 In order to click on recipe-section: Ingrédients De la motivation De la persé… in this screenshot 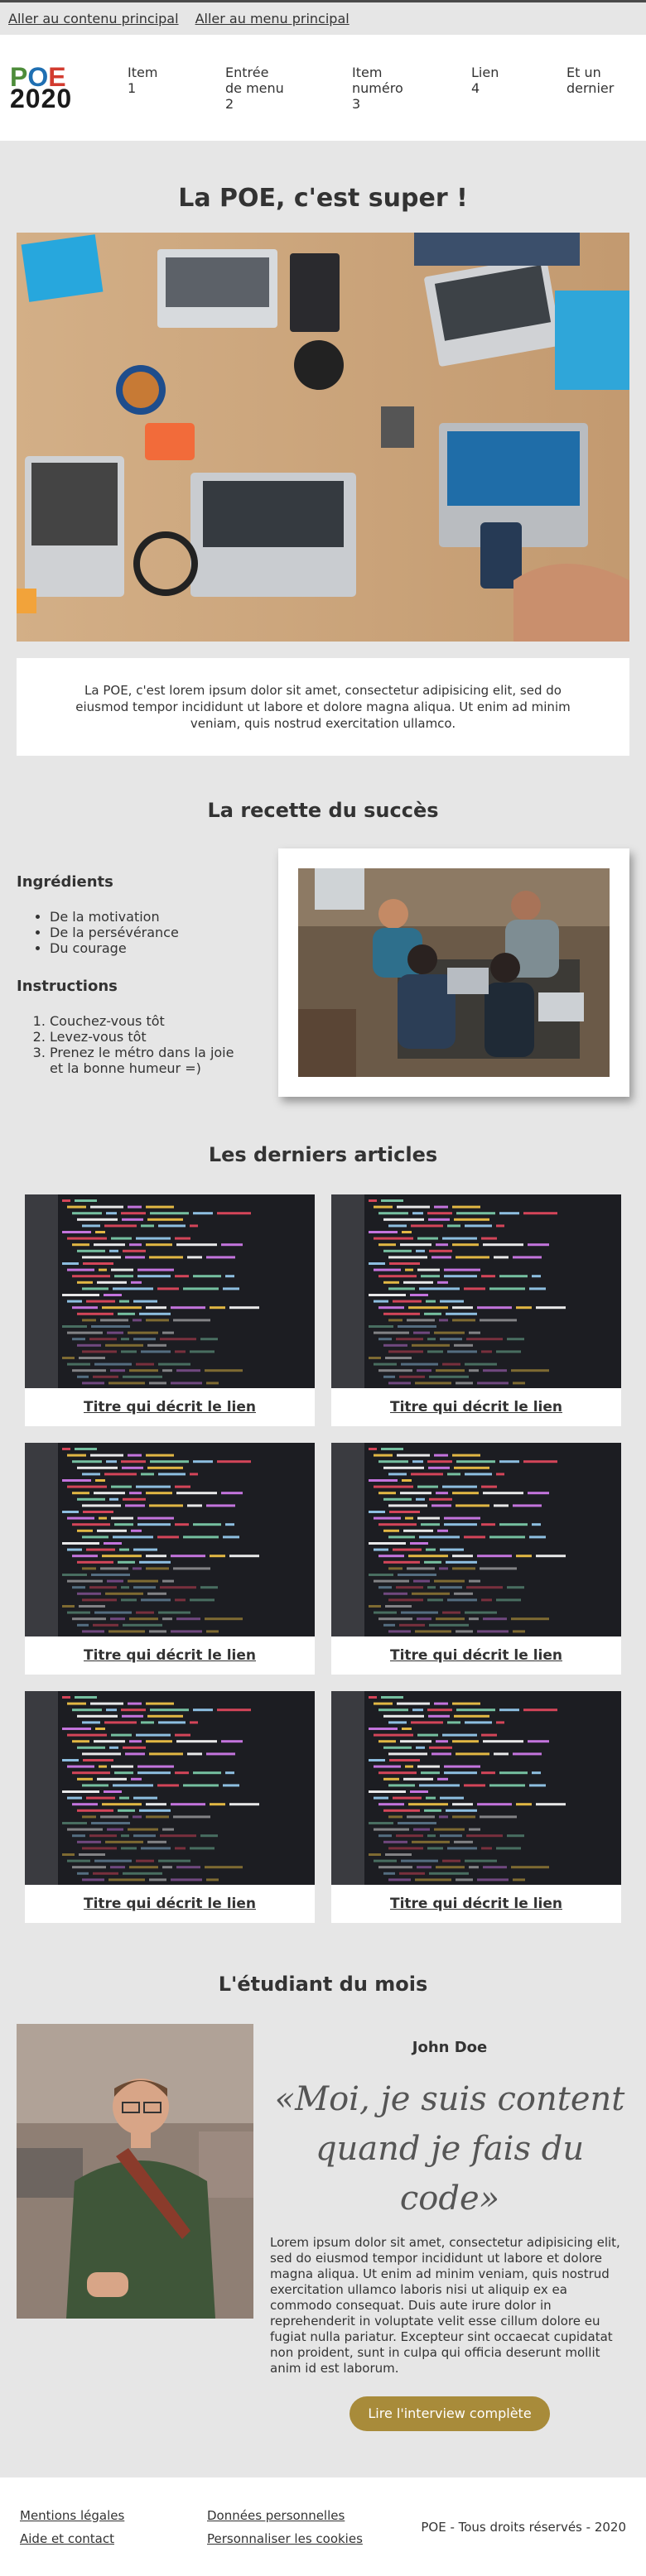, I will do `click(323, 972)`.